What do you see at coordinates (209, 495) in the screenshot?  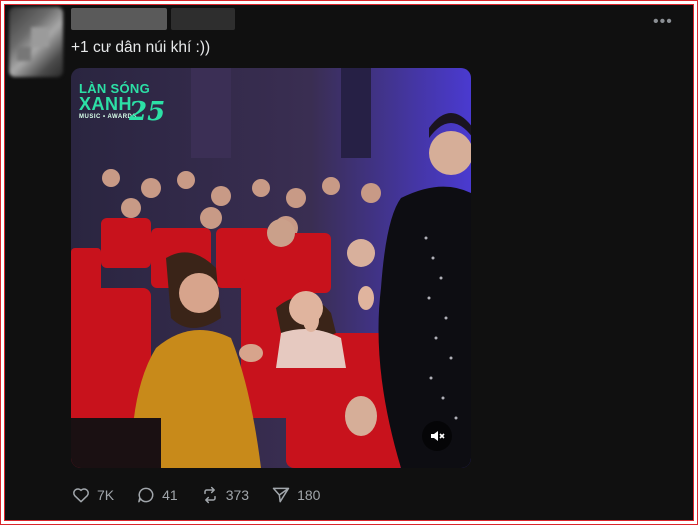 I see `repost-icon` at bounding box center [209, 495].